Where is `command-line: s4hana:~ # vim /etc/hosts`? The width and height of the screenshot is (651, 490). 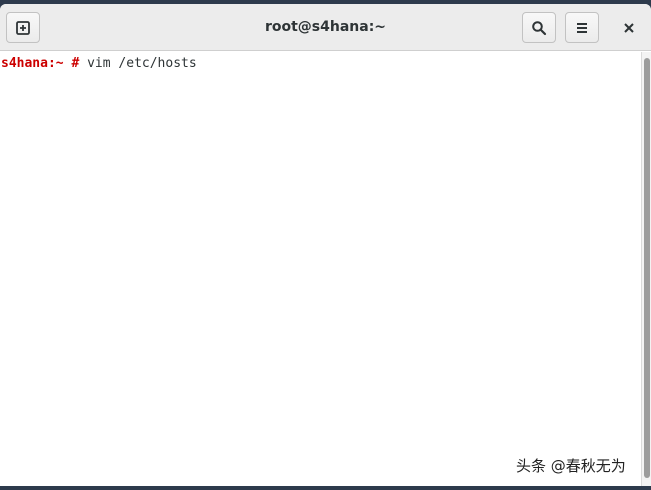 command-line: s4hana:~ # vim /etc/hosts is located at coordinates (320, 63).